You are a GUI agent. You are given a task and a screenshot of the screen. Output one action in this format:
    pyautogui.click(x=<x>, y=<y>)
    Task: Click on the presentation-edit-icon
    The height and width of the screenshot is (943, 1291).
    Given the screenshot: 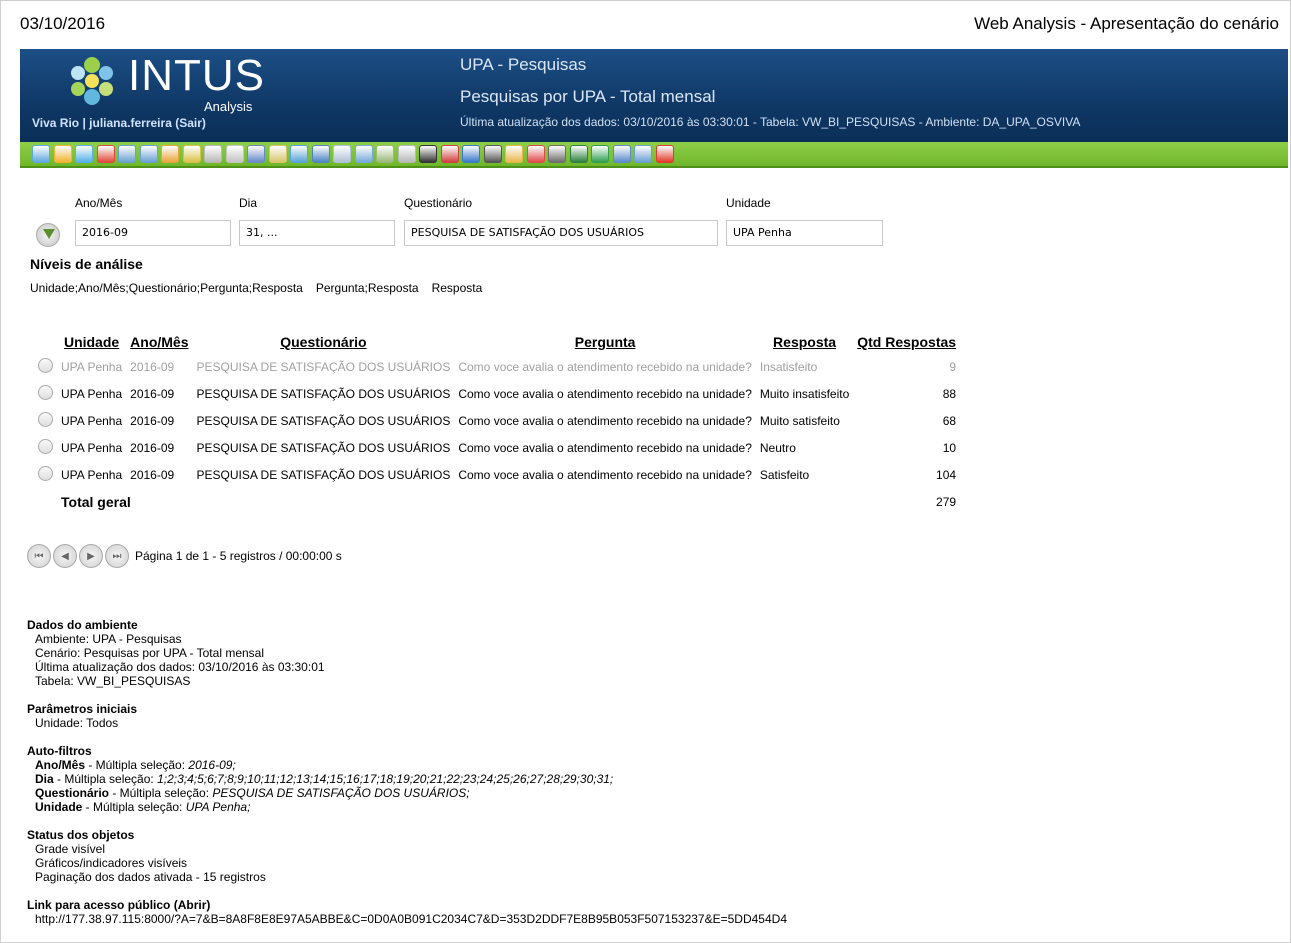 What is the action you would take?
    pyautogui.click(x=148, y=154)
    